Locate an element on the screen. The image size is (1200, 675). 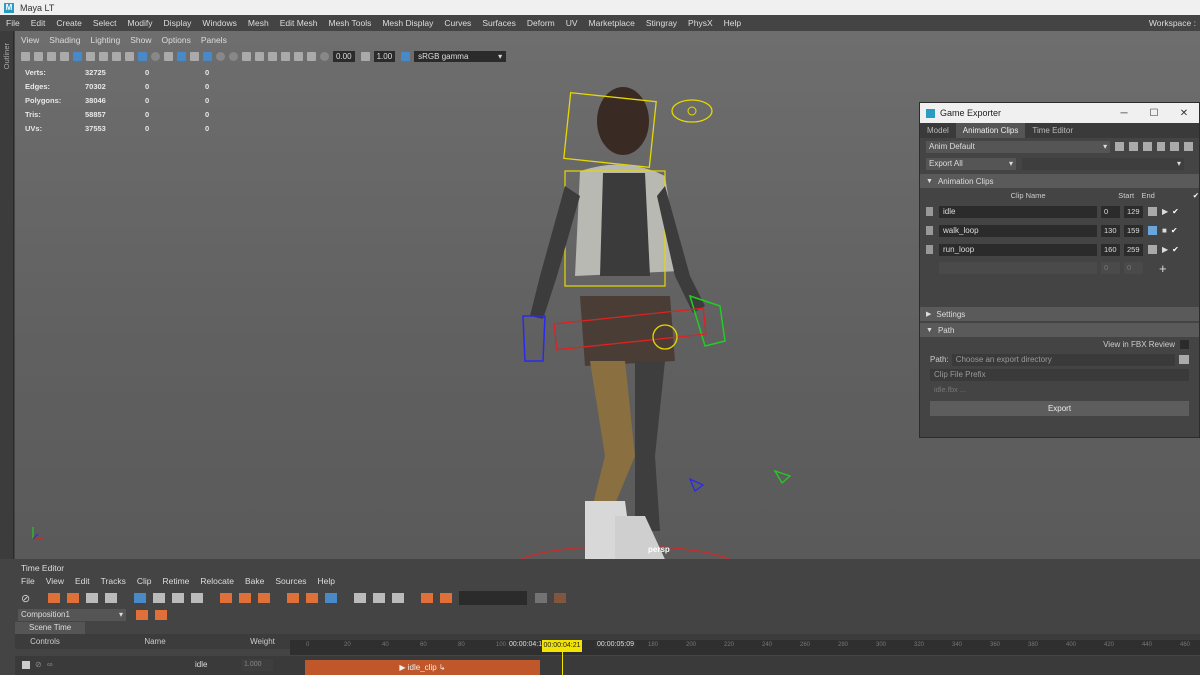
crossfade-icon is located at coordinates (312, 598).